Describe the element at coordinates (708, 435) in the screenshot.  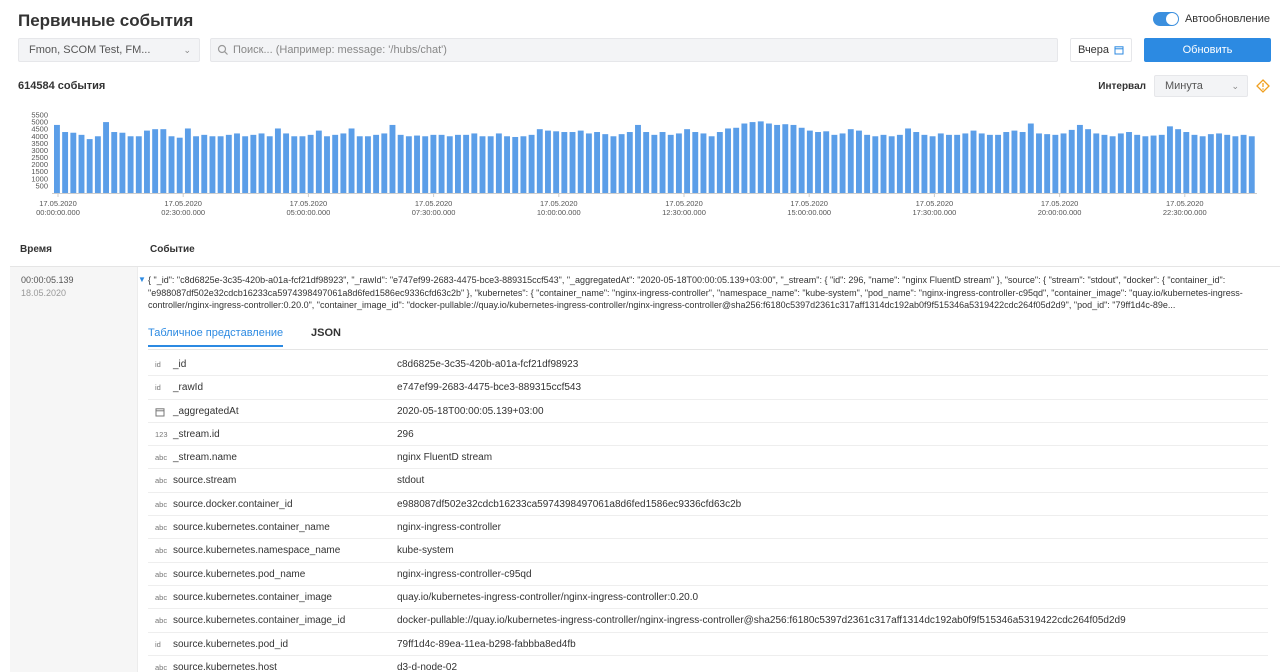
I see `field-row: 123 _stream.id 296` at that location.